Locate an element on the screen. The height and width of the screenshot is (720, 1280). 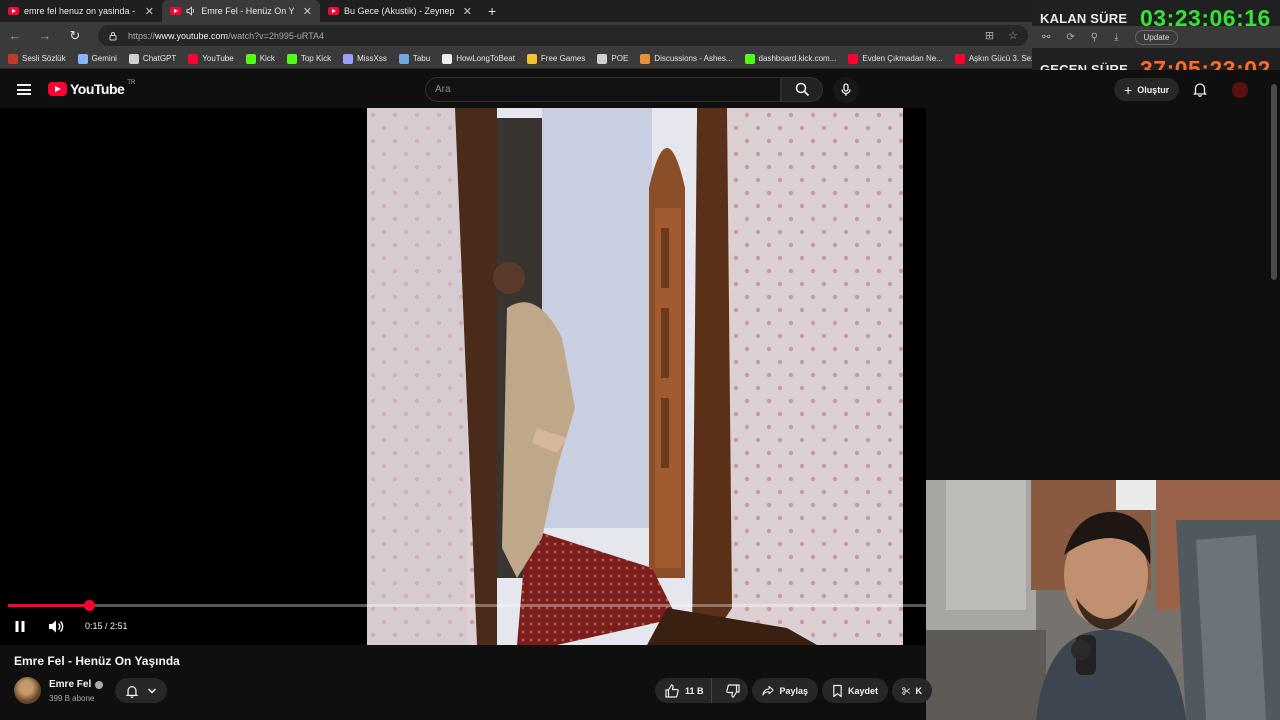
bookmark-label: Kick is located at coordinates (267, 58).